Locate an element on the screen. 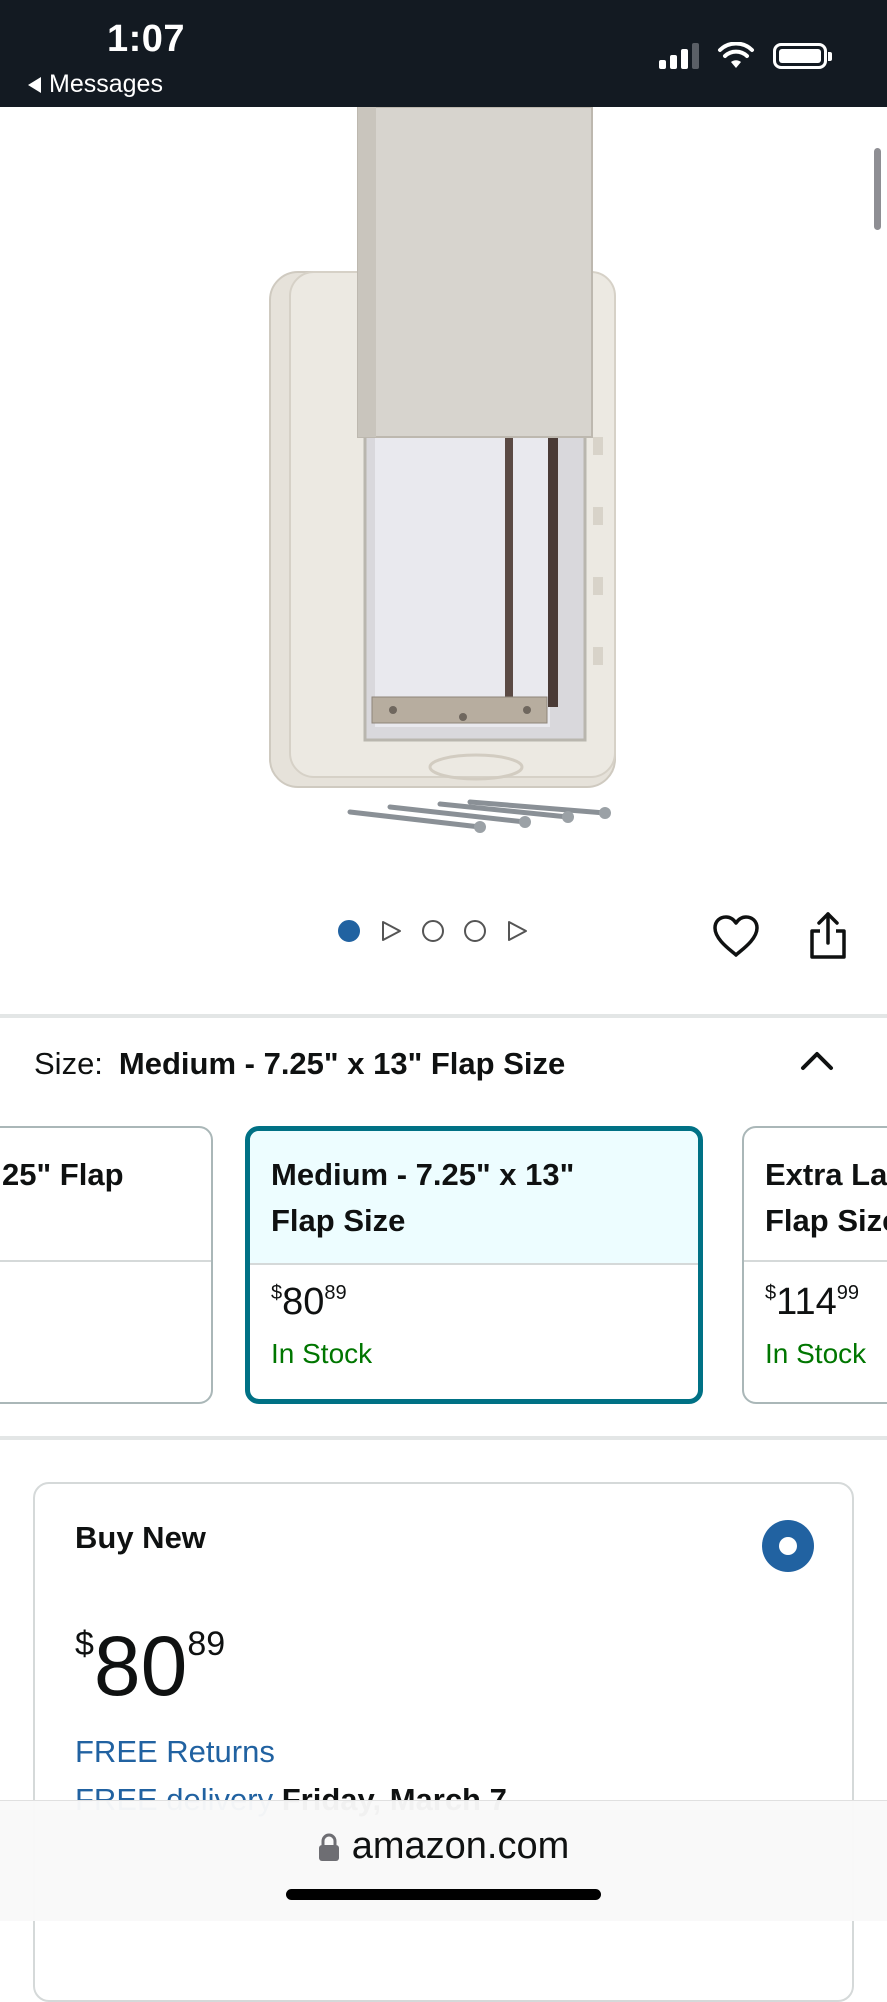 This screenshot has width=887, height=2002. price-whole: 80 is located at coordinates (140, 1666).